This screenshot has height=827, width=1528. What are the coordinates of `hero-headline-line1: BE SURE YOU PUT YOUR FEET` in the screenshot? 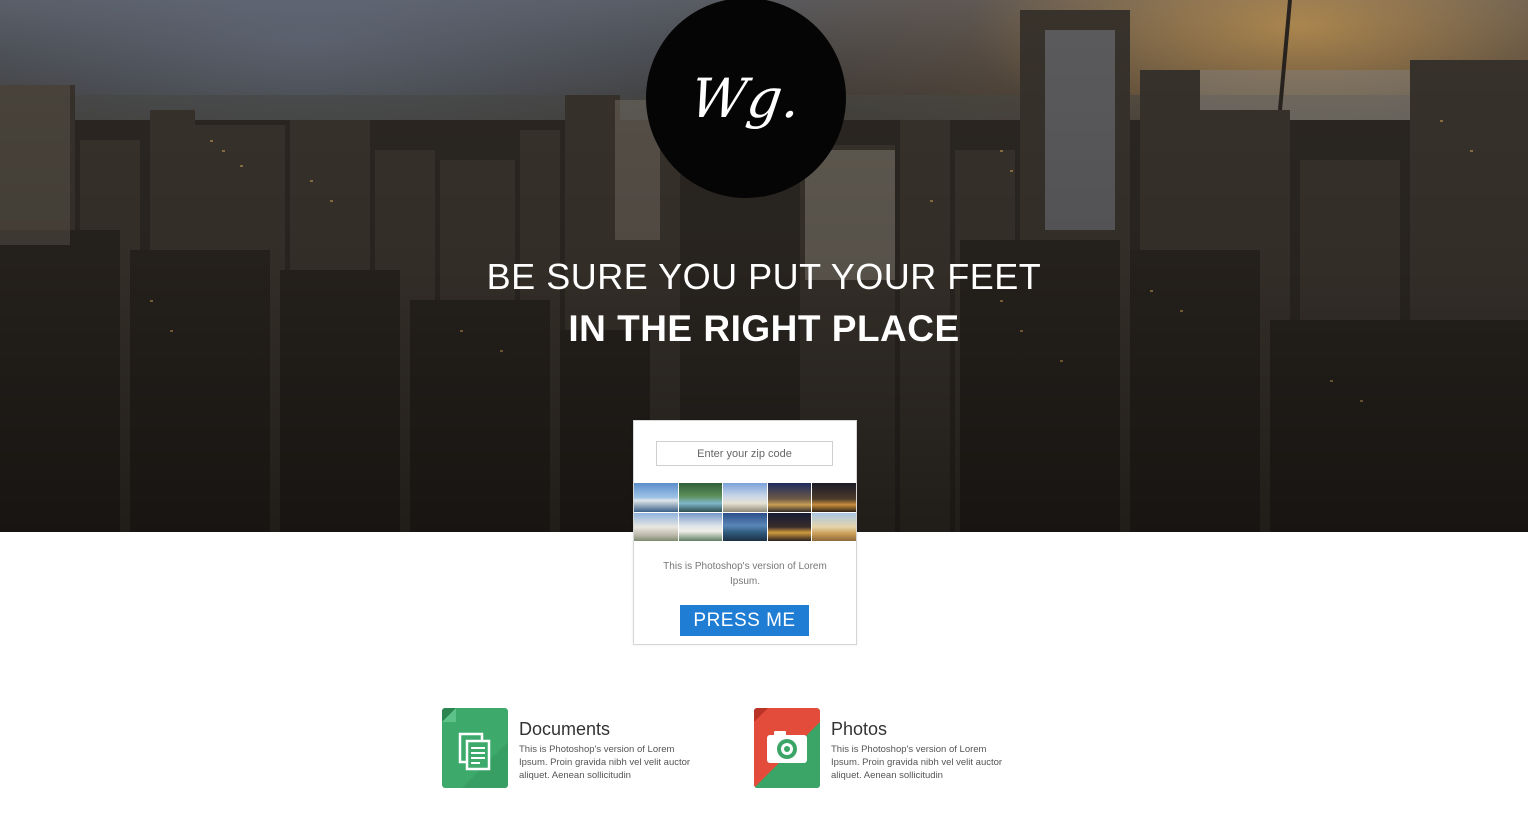 It's located at (764, 276).